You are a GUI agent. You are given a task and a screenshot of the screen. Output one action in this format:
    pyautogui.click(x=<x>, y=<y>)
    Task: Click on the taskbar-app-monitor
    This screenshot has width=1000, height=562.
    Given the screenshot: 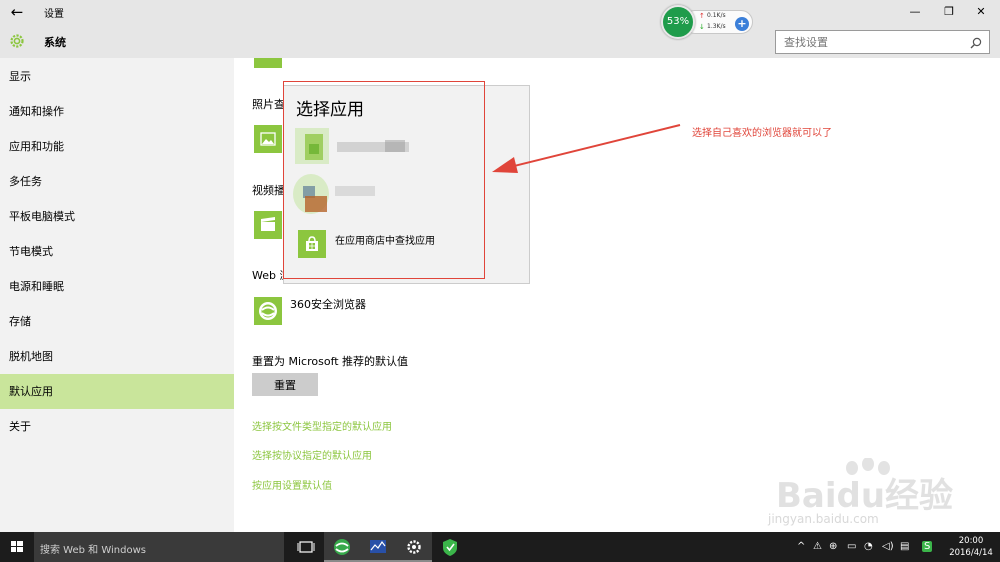 What is the action you would take?
    pyautogui.click(x=378, y=547)
    